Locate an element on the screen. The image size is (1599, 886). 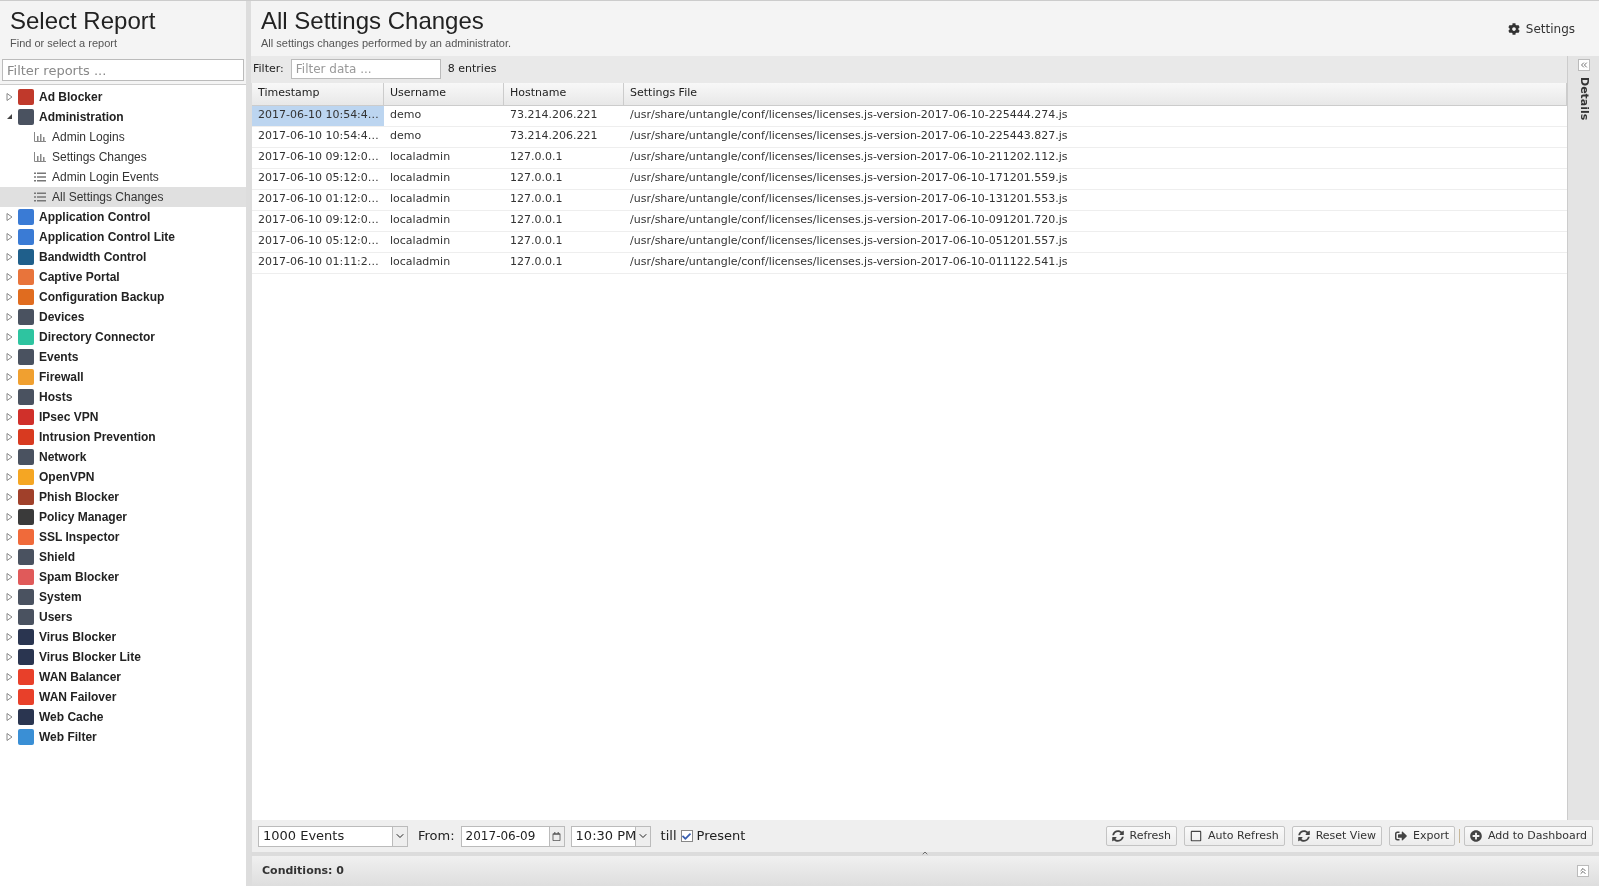
expand-conditions-icon is located at coordinates (1583, 871).